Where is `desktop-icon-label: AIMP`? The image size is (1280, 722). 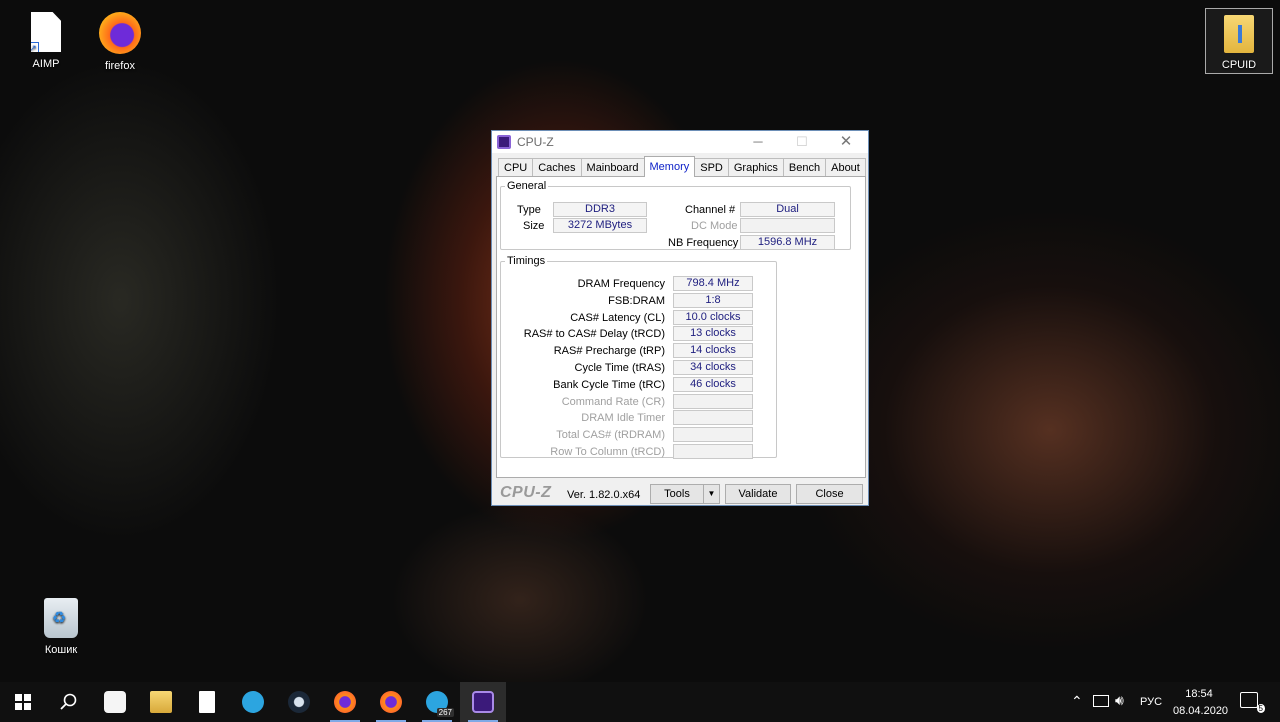
desktop-icon-label: AIMP is located at coordinates (46, 64).